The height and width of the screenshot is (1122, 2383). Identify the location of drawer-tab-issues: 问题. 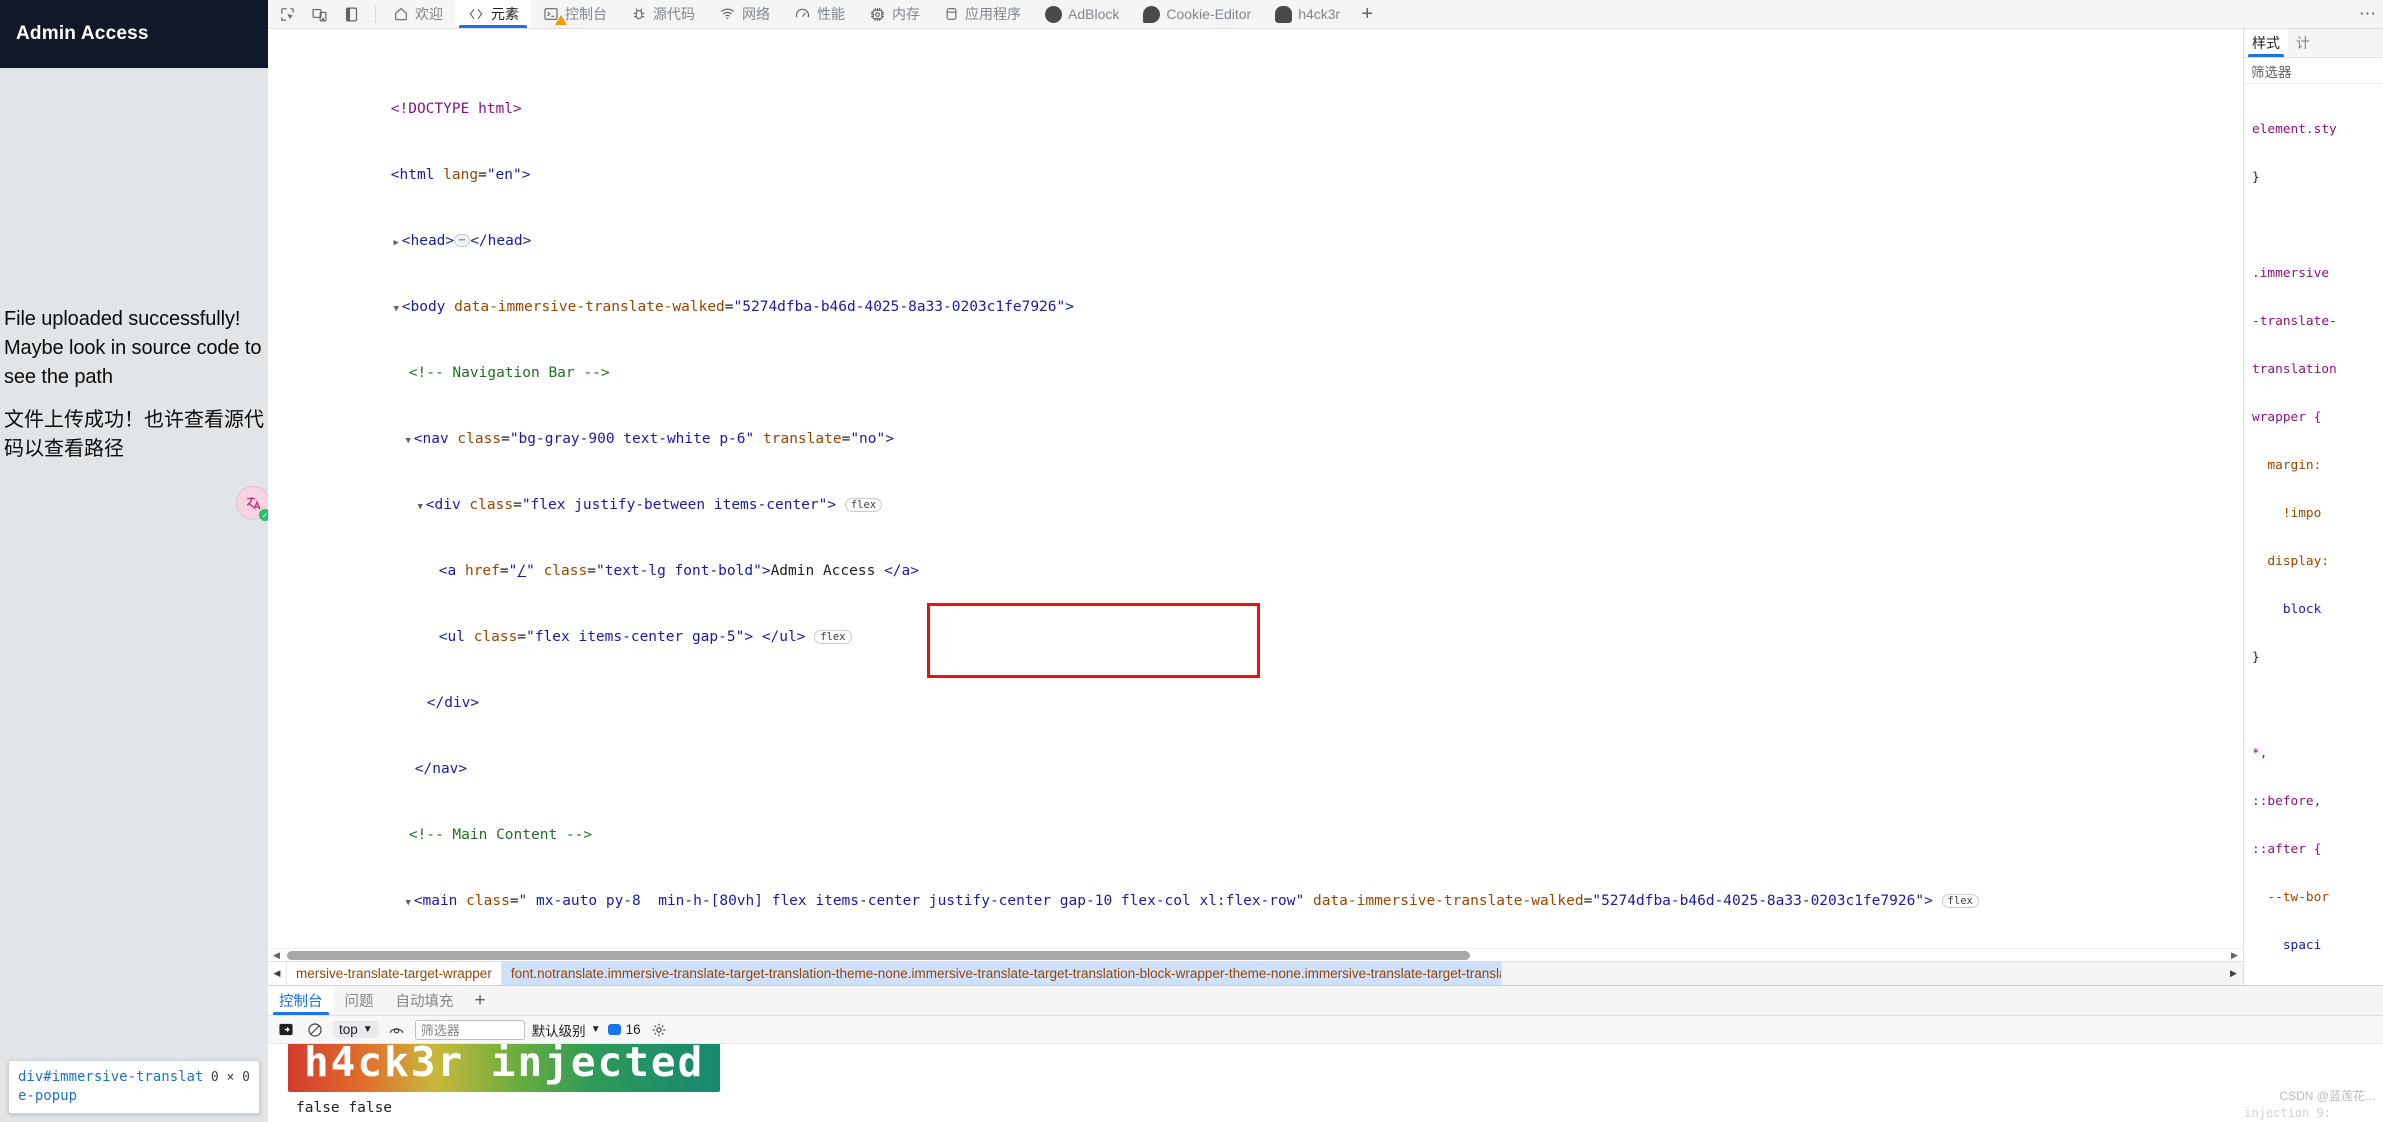
(359, 1000).